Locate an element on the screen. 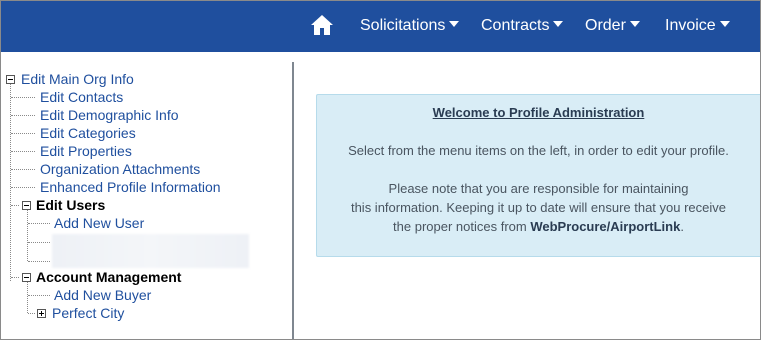 This screenshot has width=761, height=340. nav-order-label: Order is located at coordinates (605, 25).